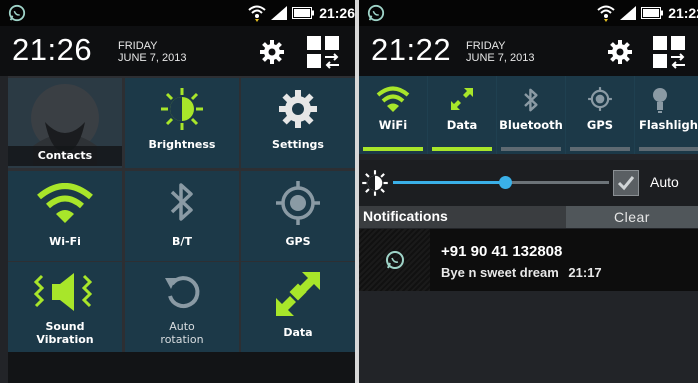 The height and width of the screenshot is (383, 698). I want to click on notification-item: +91 90 41 132808 Bye n sweet dream 21:17, so click(528, 260).